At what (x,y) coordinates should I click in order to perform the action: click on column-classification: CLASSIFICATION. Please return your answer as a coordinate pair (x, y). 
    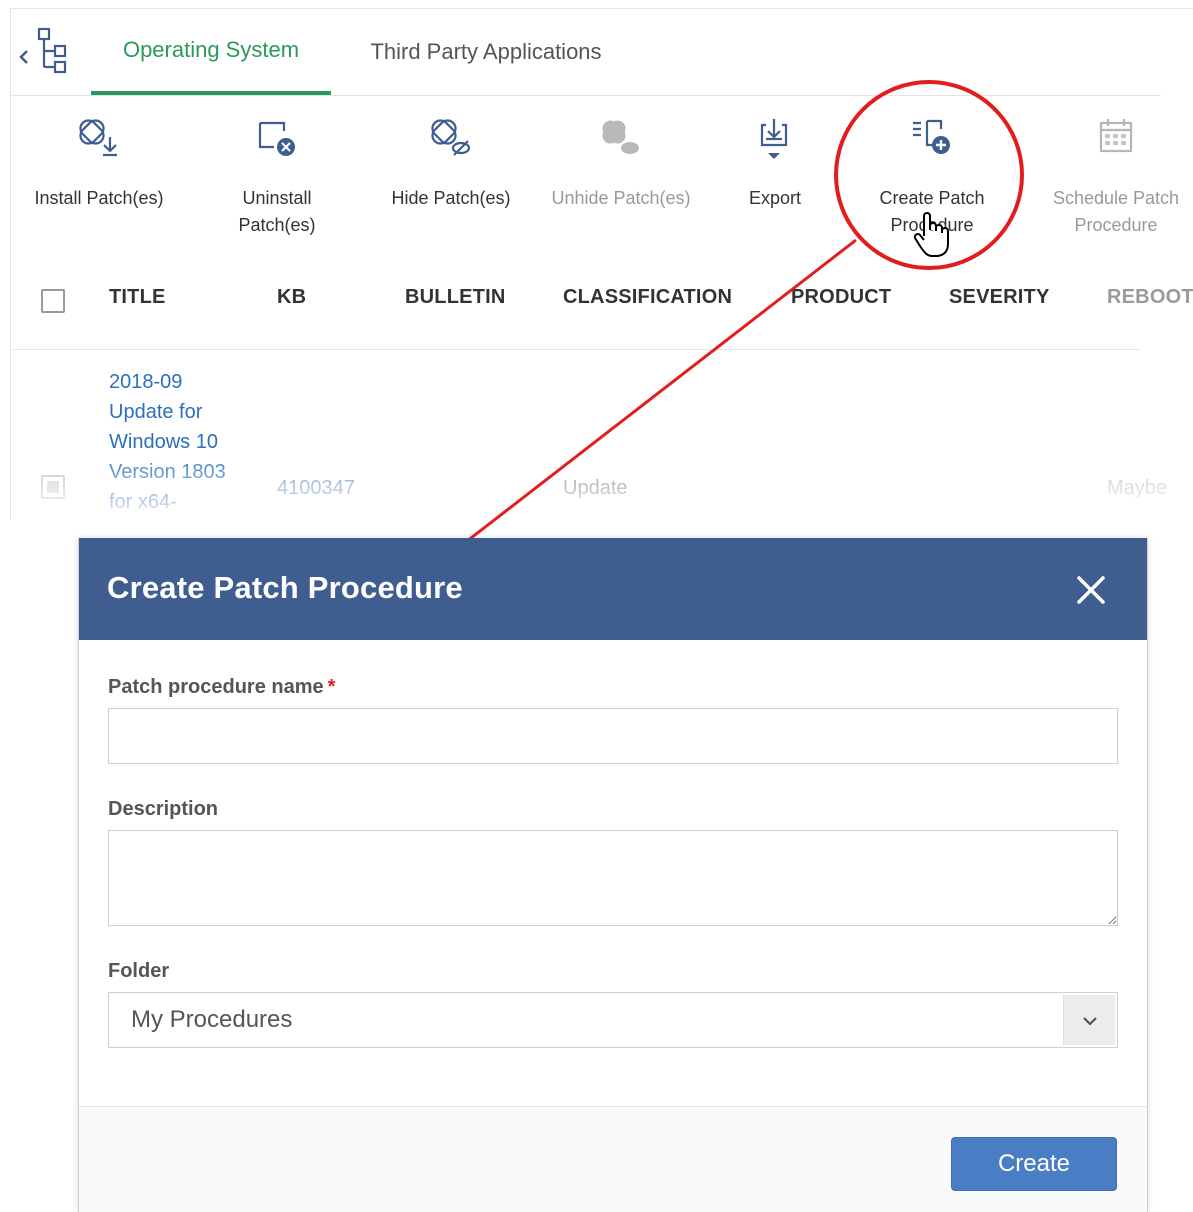
    Looking at the image, I should click on (647, 297).